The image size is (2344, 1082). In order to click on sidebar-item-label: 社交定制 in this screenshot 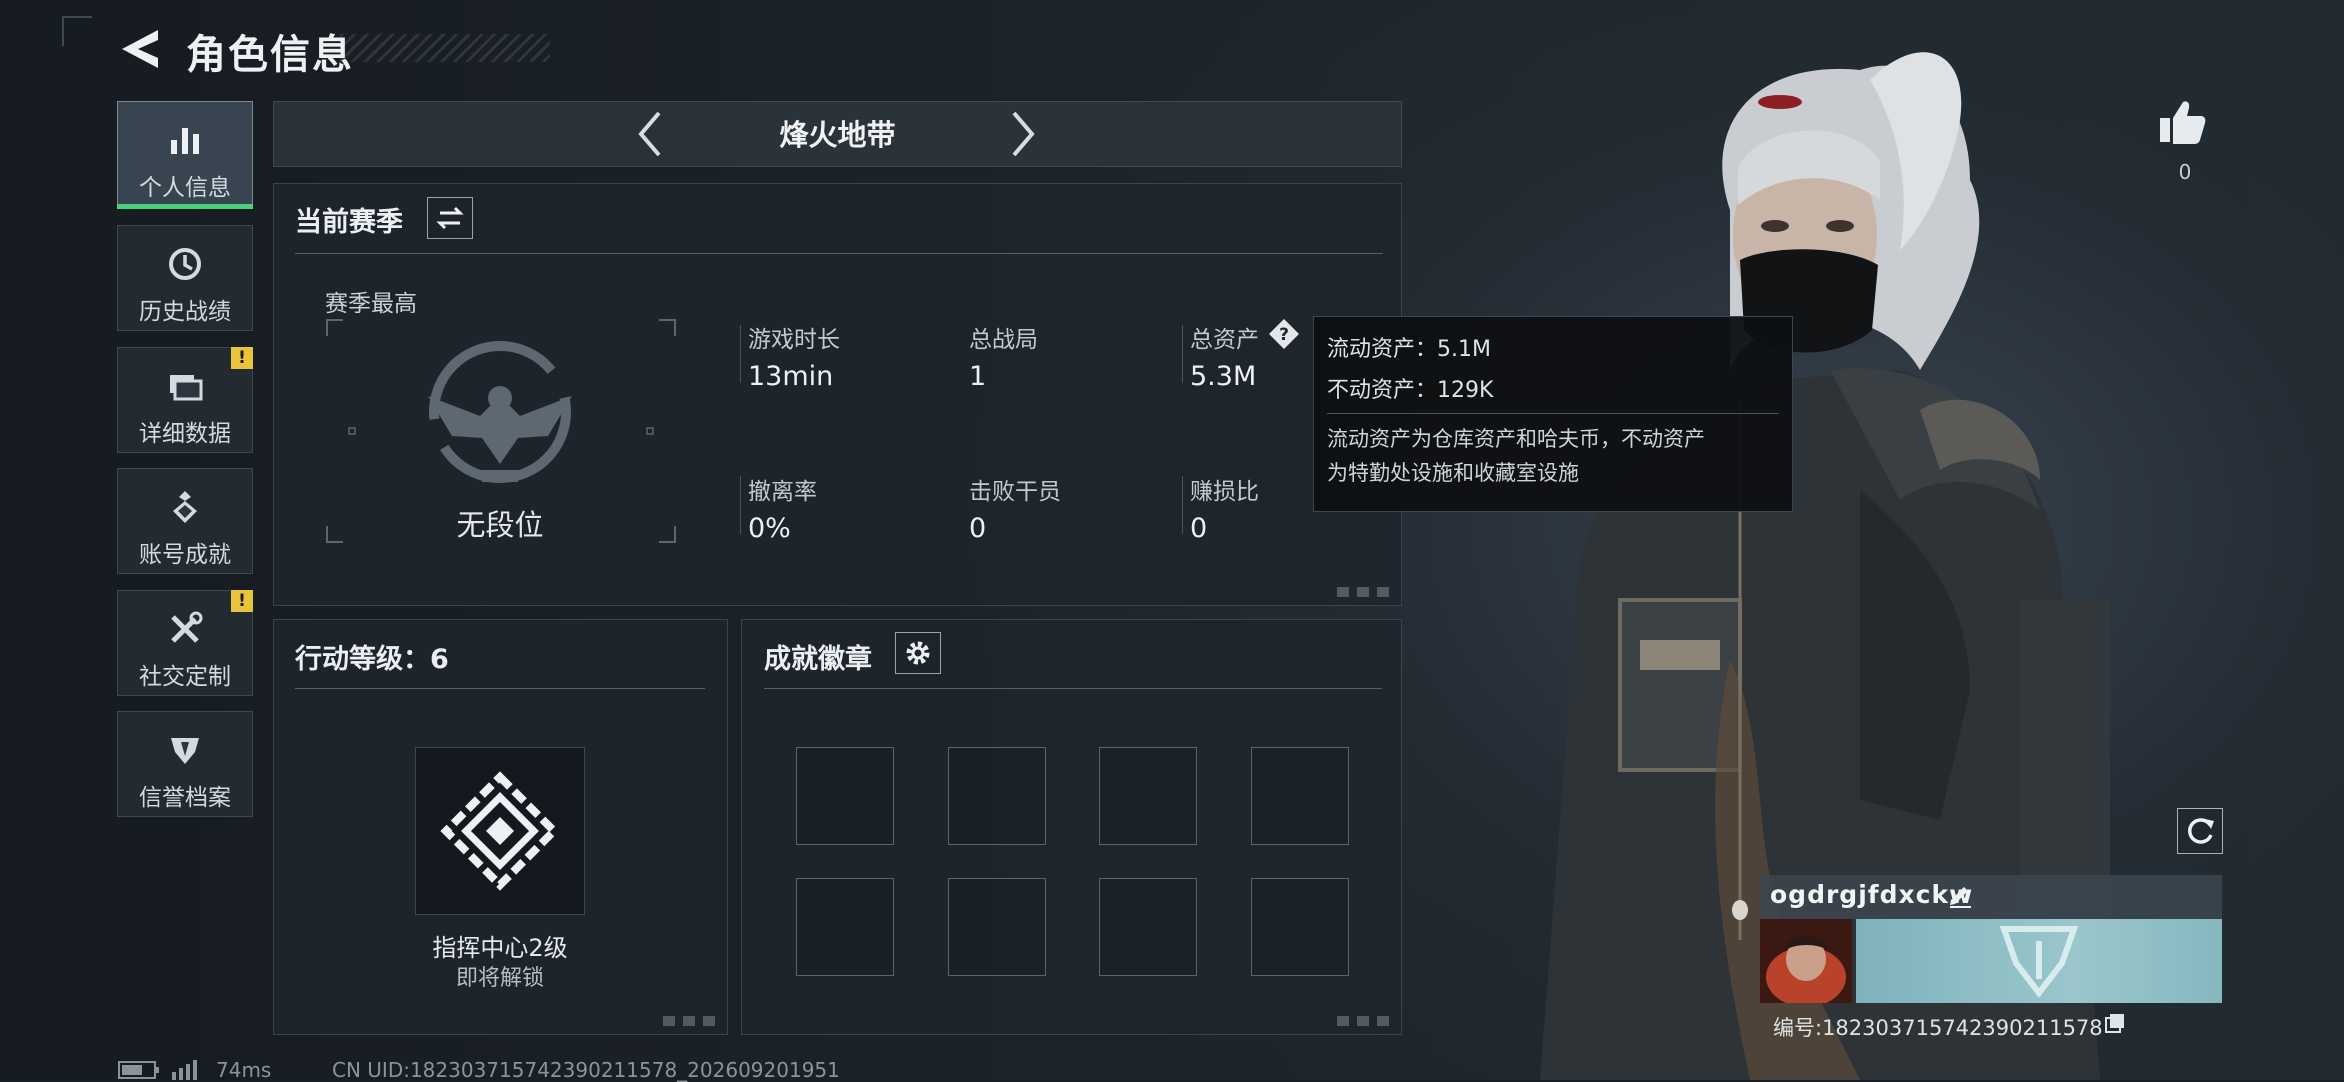, I will do `click(185, 677)`.